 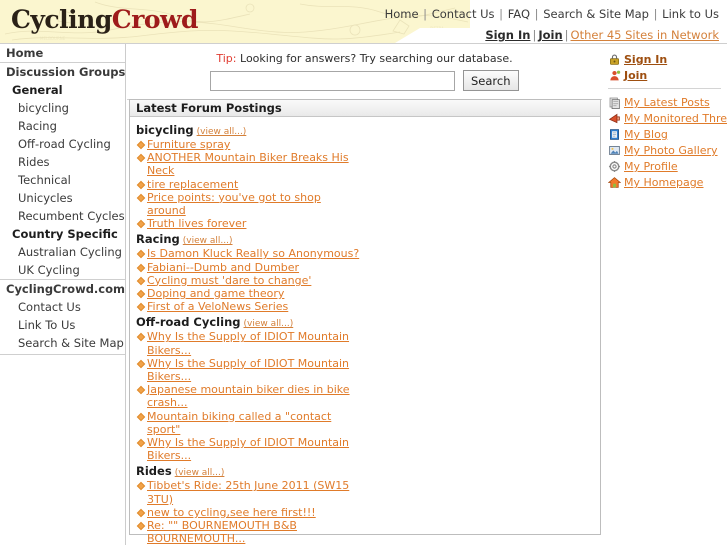 What do you see at coordinates (188, 322) in the screenshot?
I see `forum-group-name: Off-road Cycling` at bounding box center [188, 322].